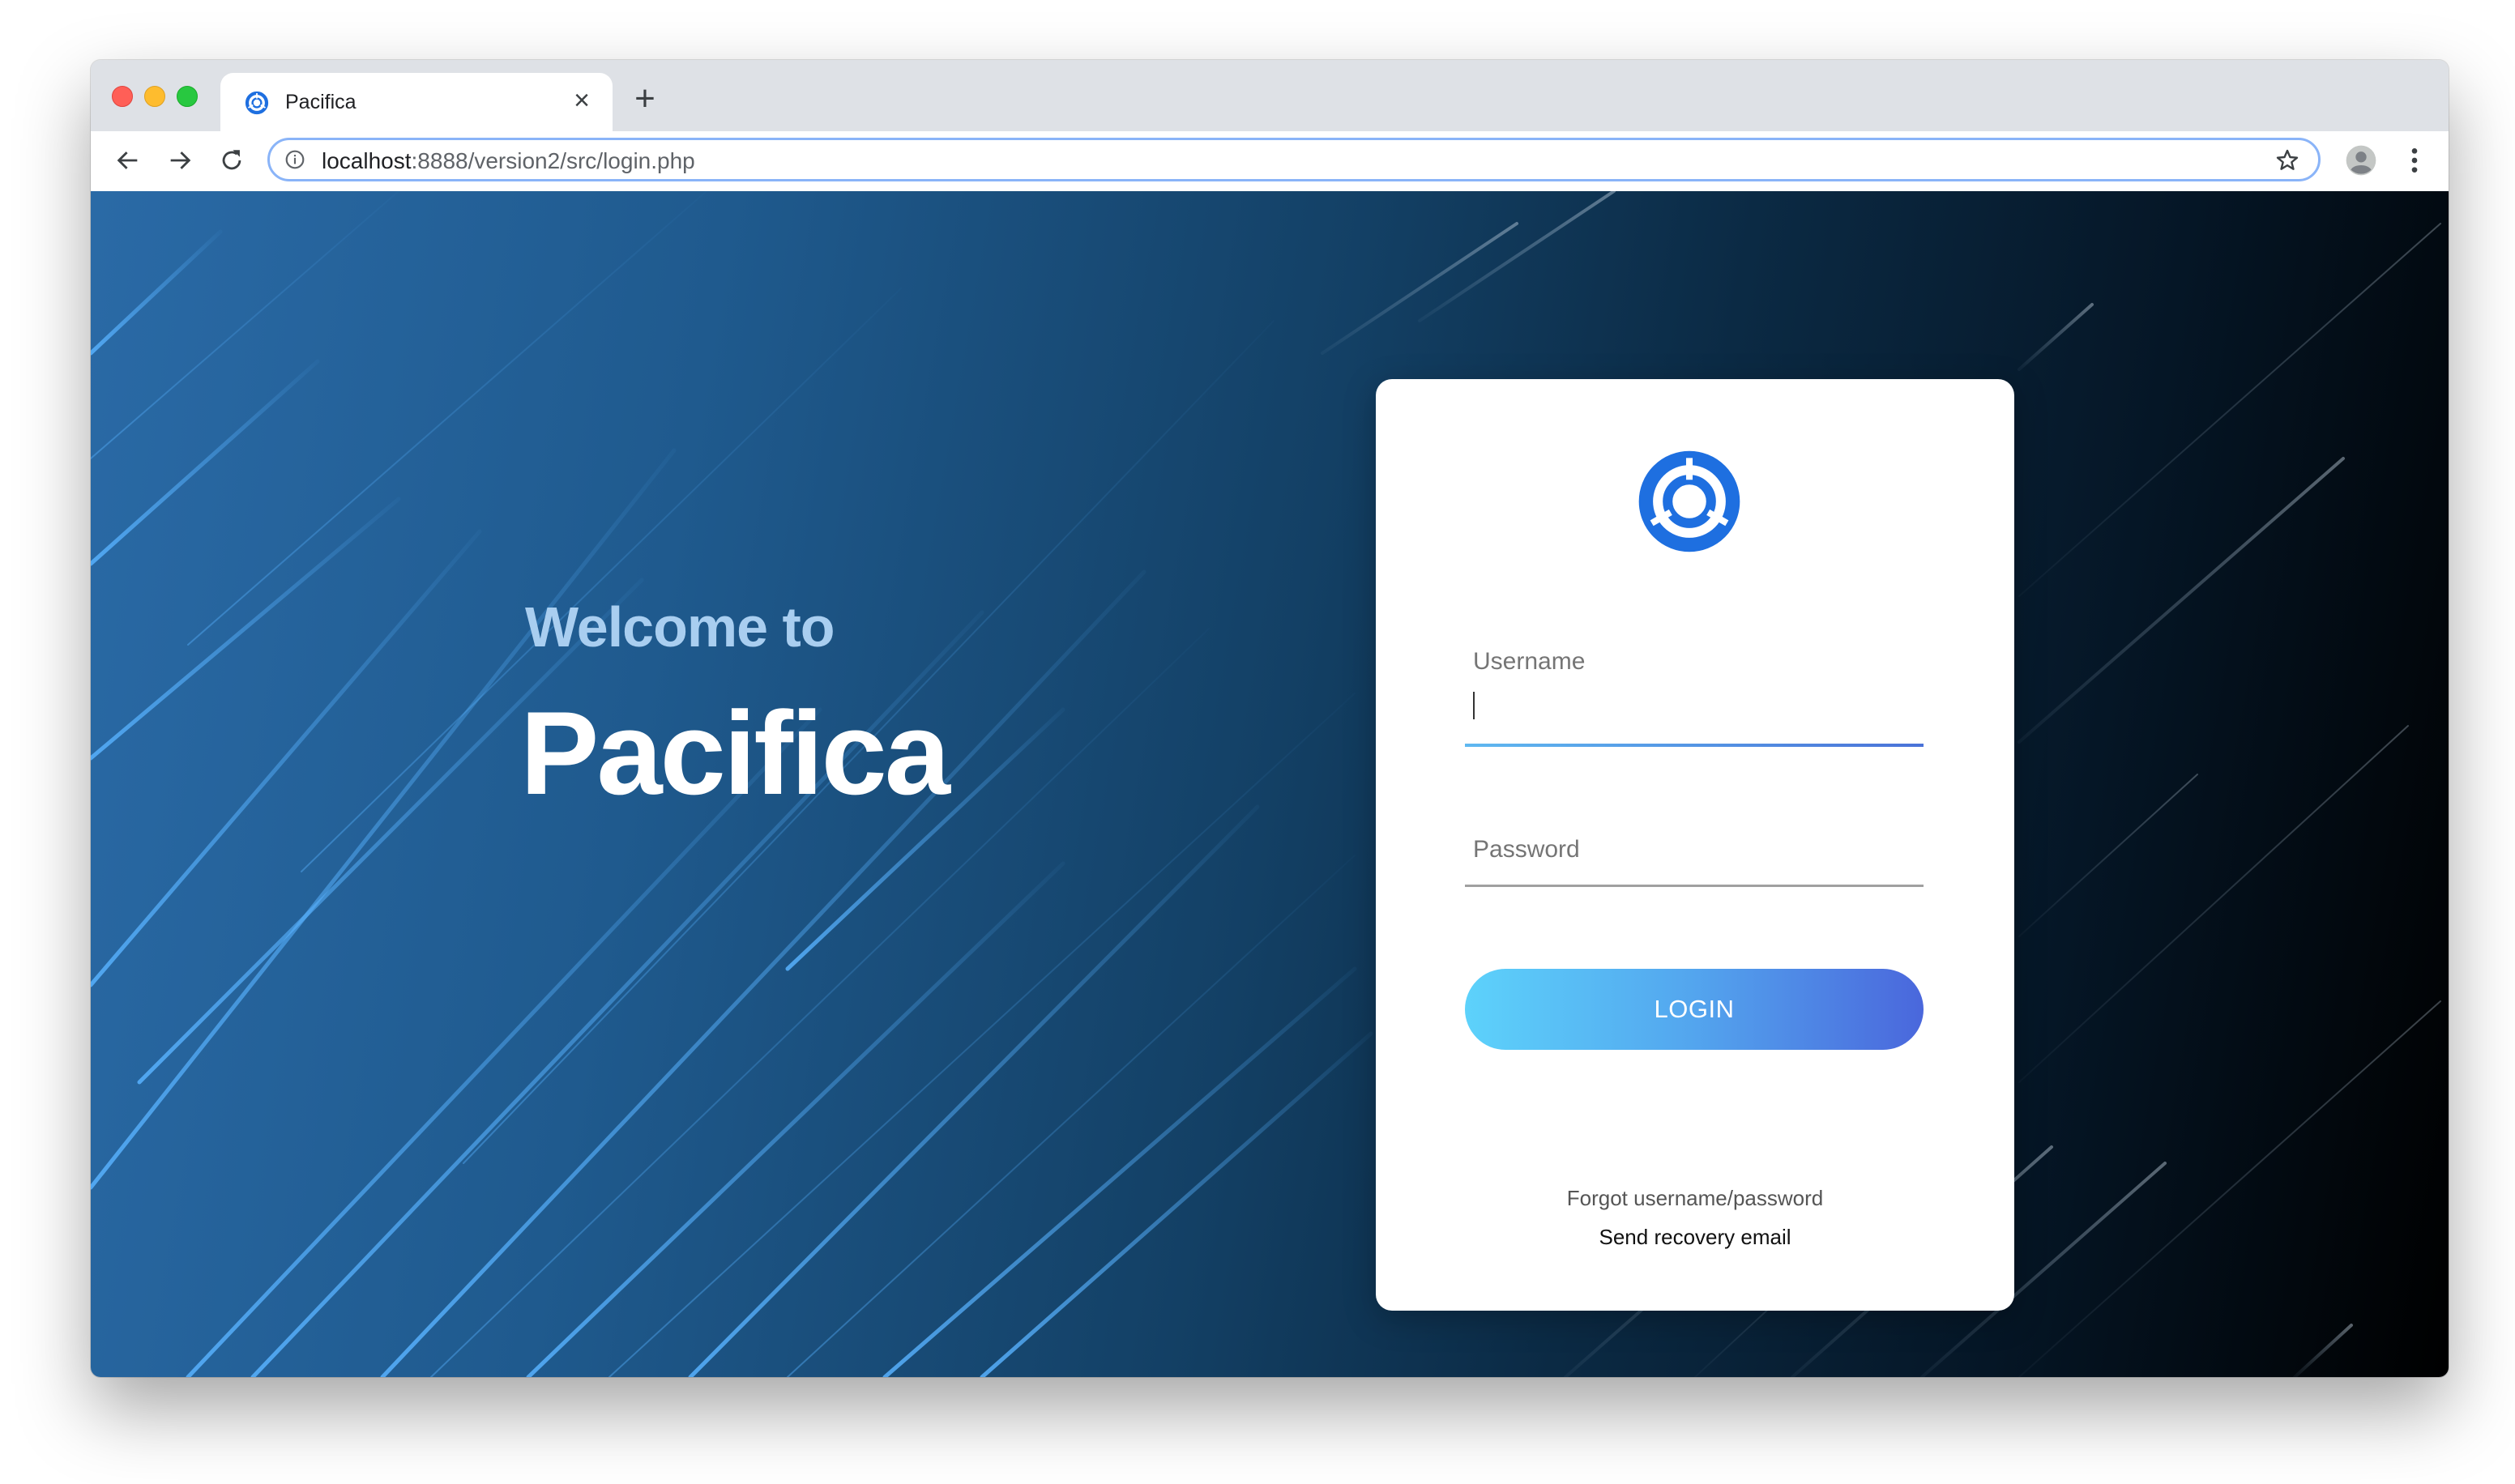 The image size is (2515, 1484). I want to click on reload-button, so click(232, 160).